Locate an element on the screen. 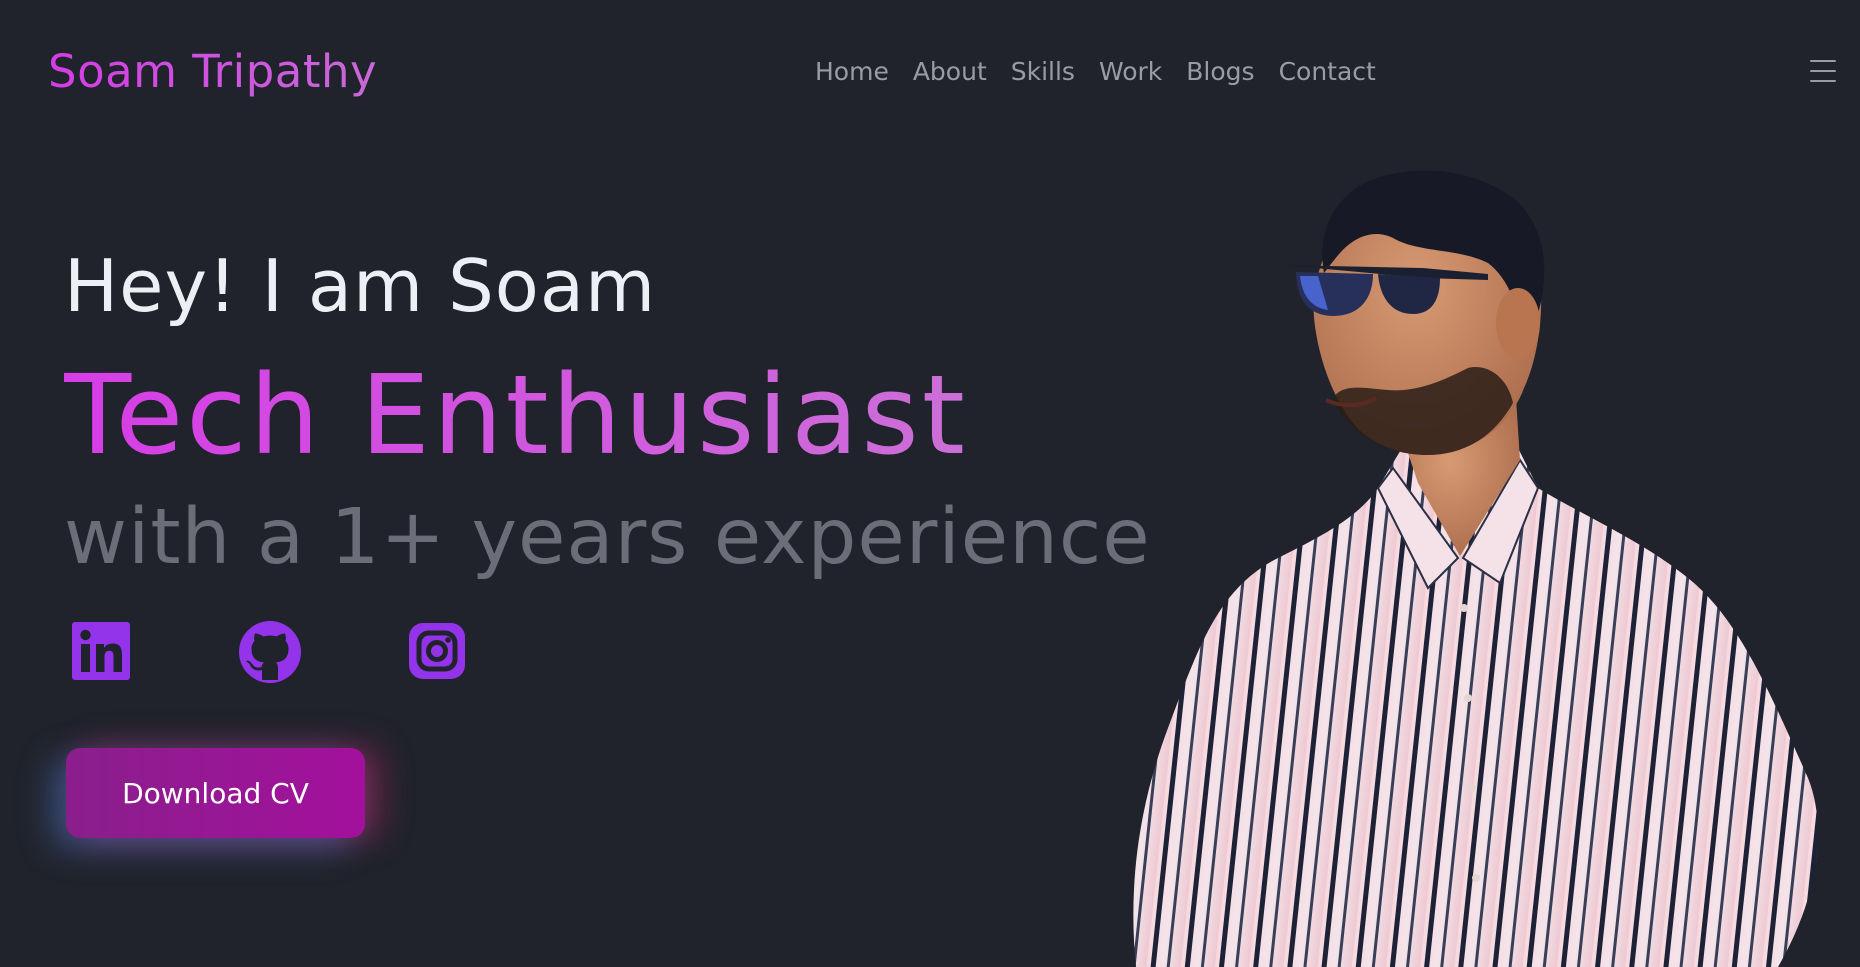 The image size is (1860, 967). linkedin-icon-graphic is located at coordinates (101, 651).